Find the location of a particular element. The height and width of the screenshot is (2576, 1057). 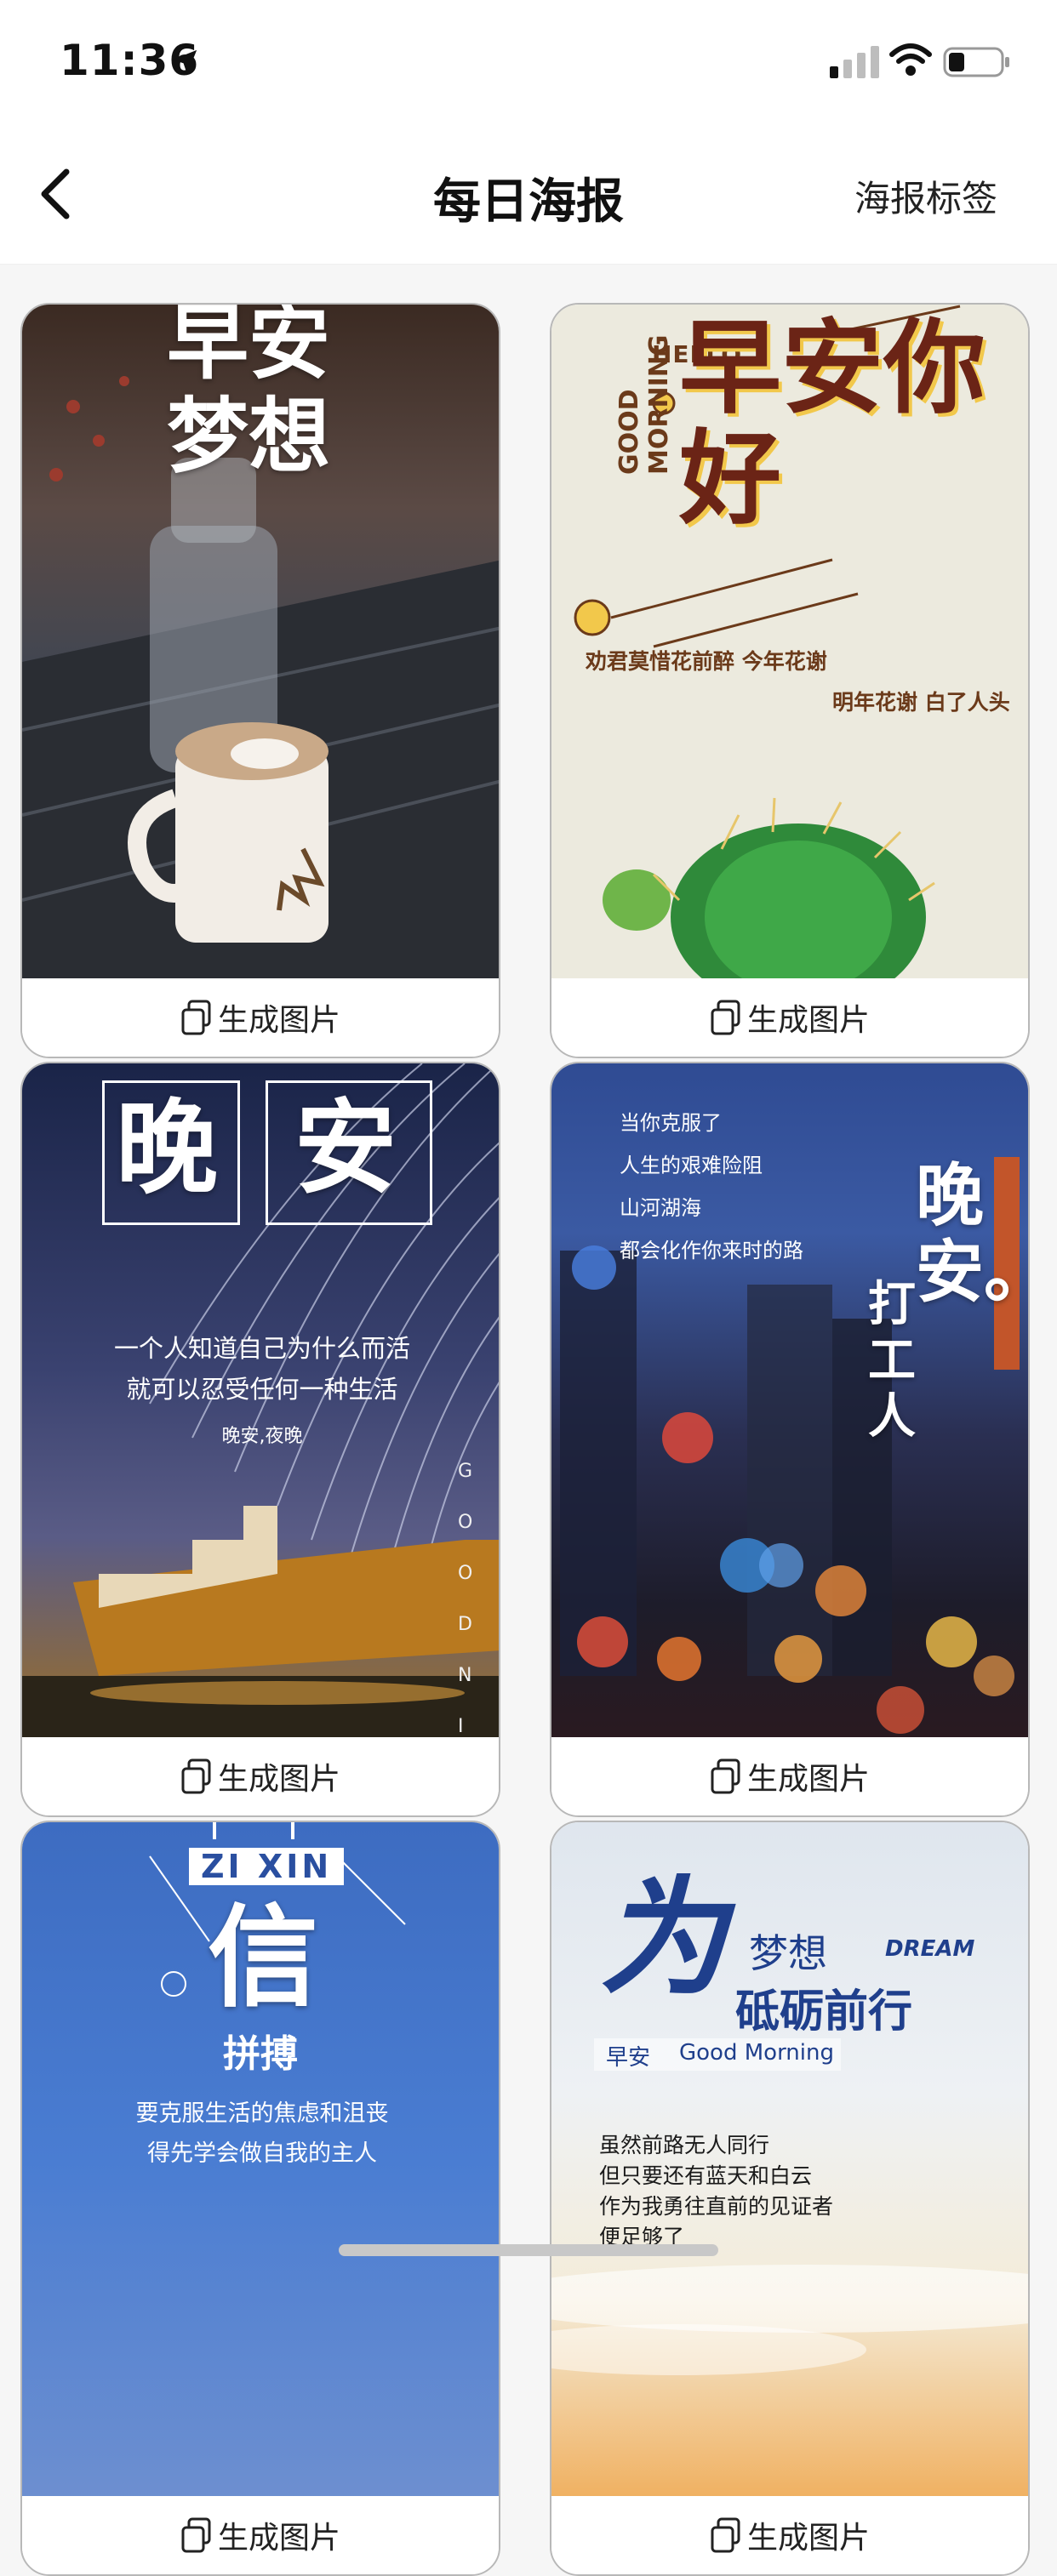

poster-card: 早安 梦想 生成图片 is located at coordinates (260, 681).